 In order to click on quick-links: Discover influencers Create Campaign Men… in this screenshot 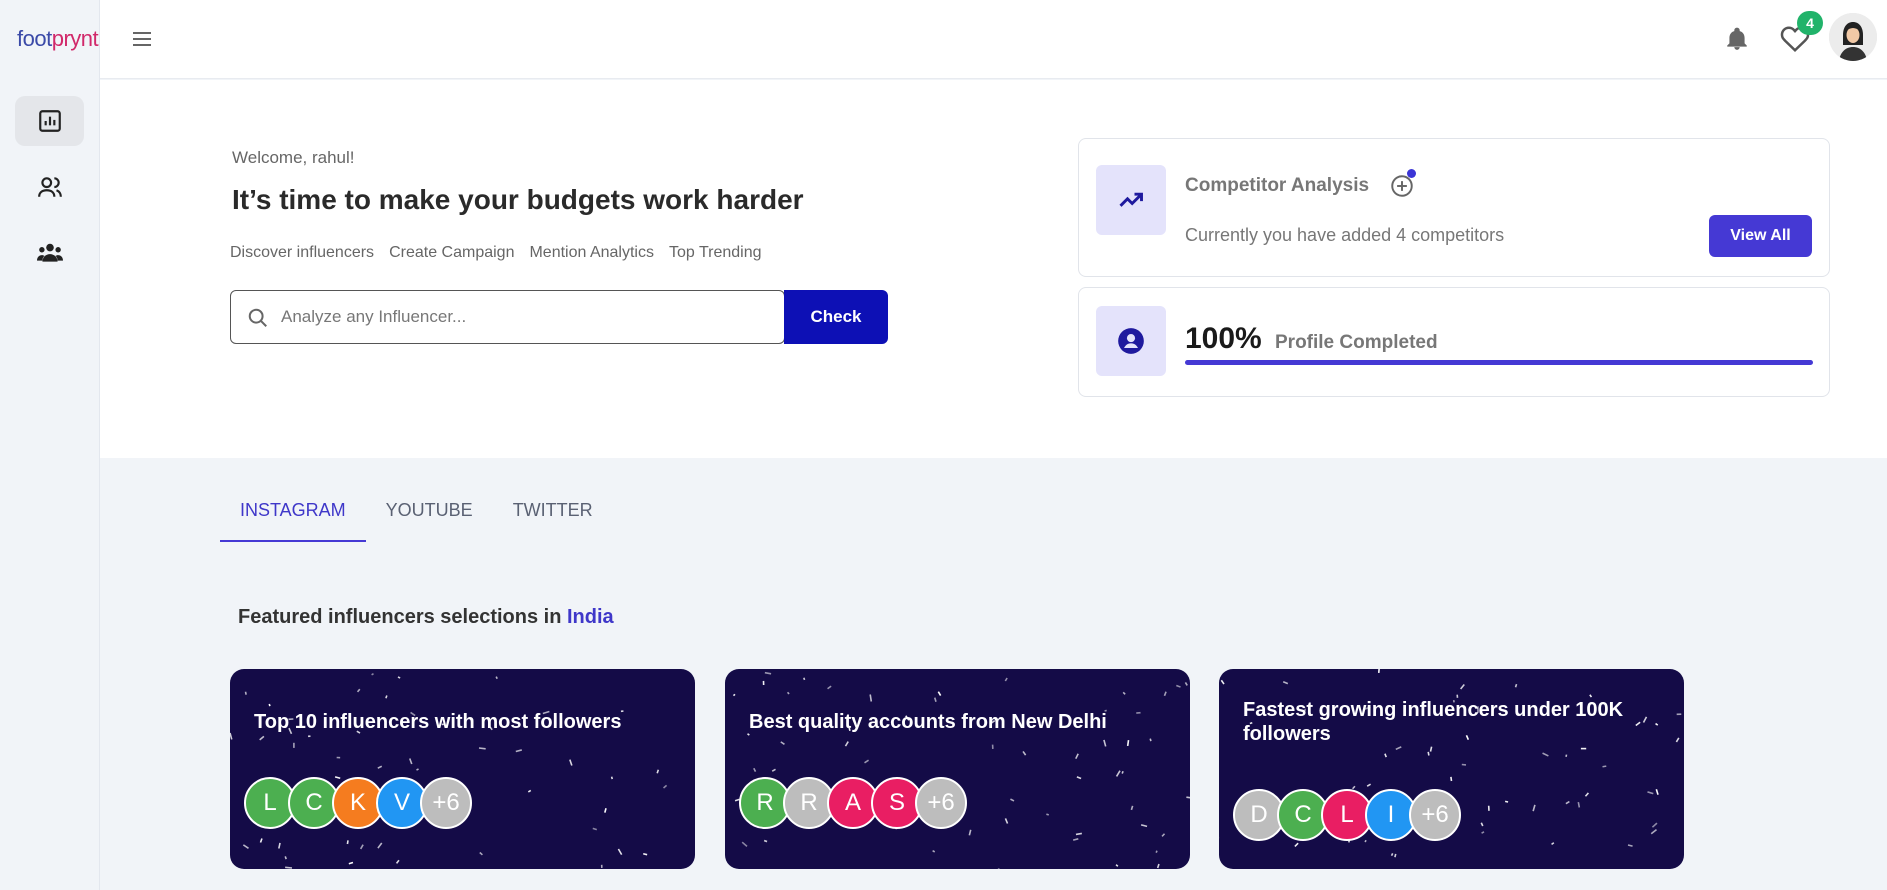, I will do `click(496, 253)`.